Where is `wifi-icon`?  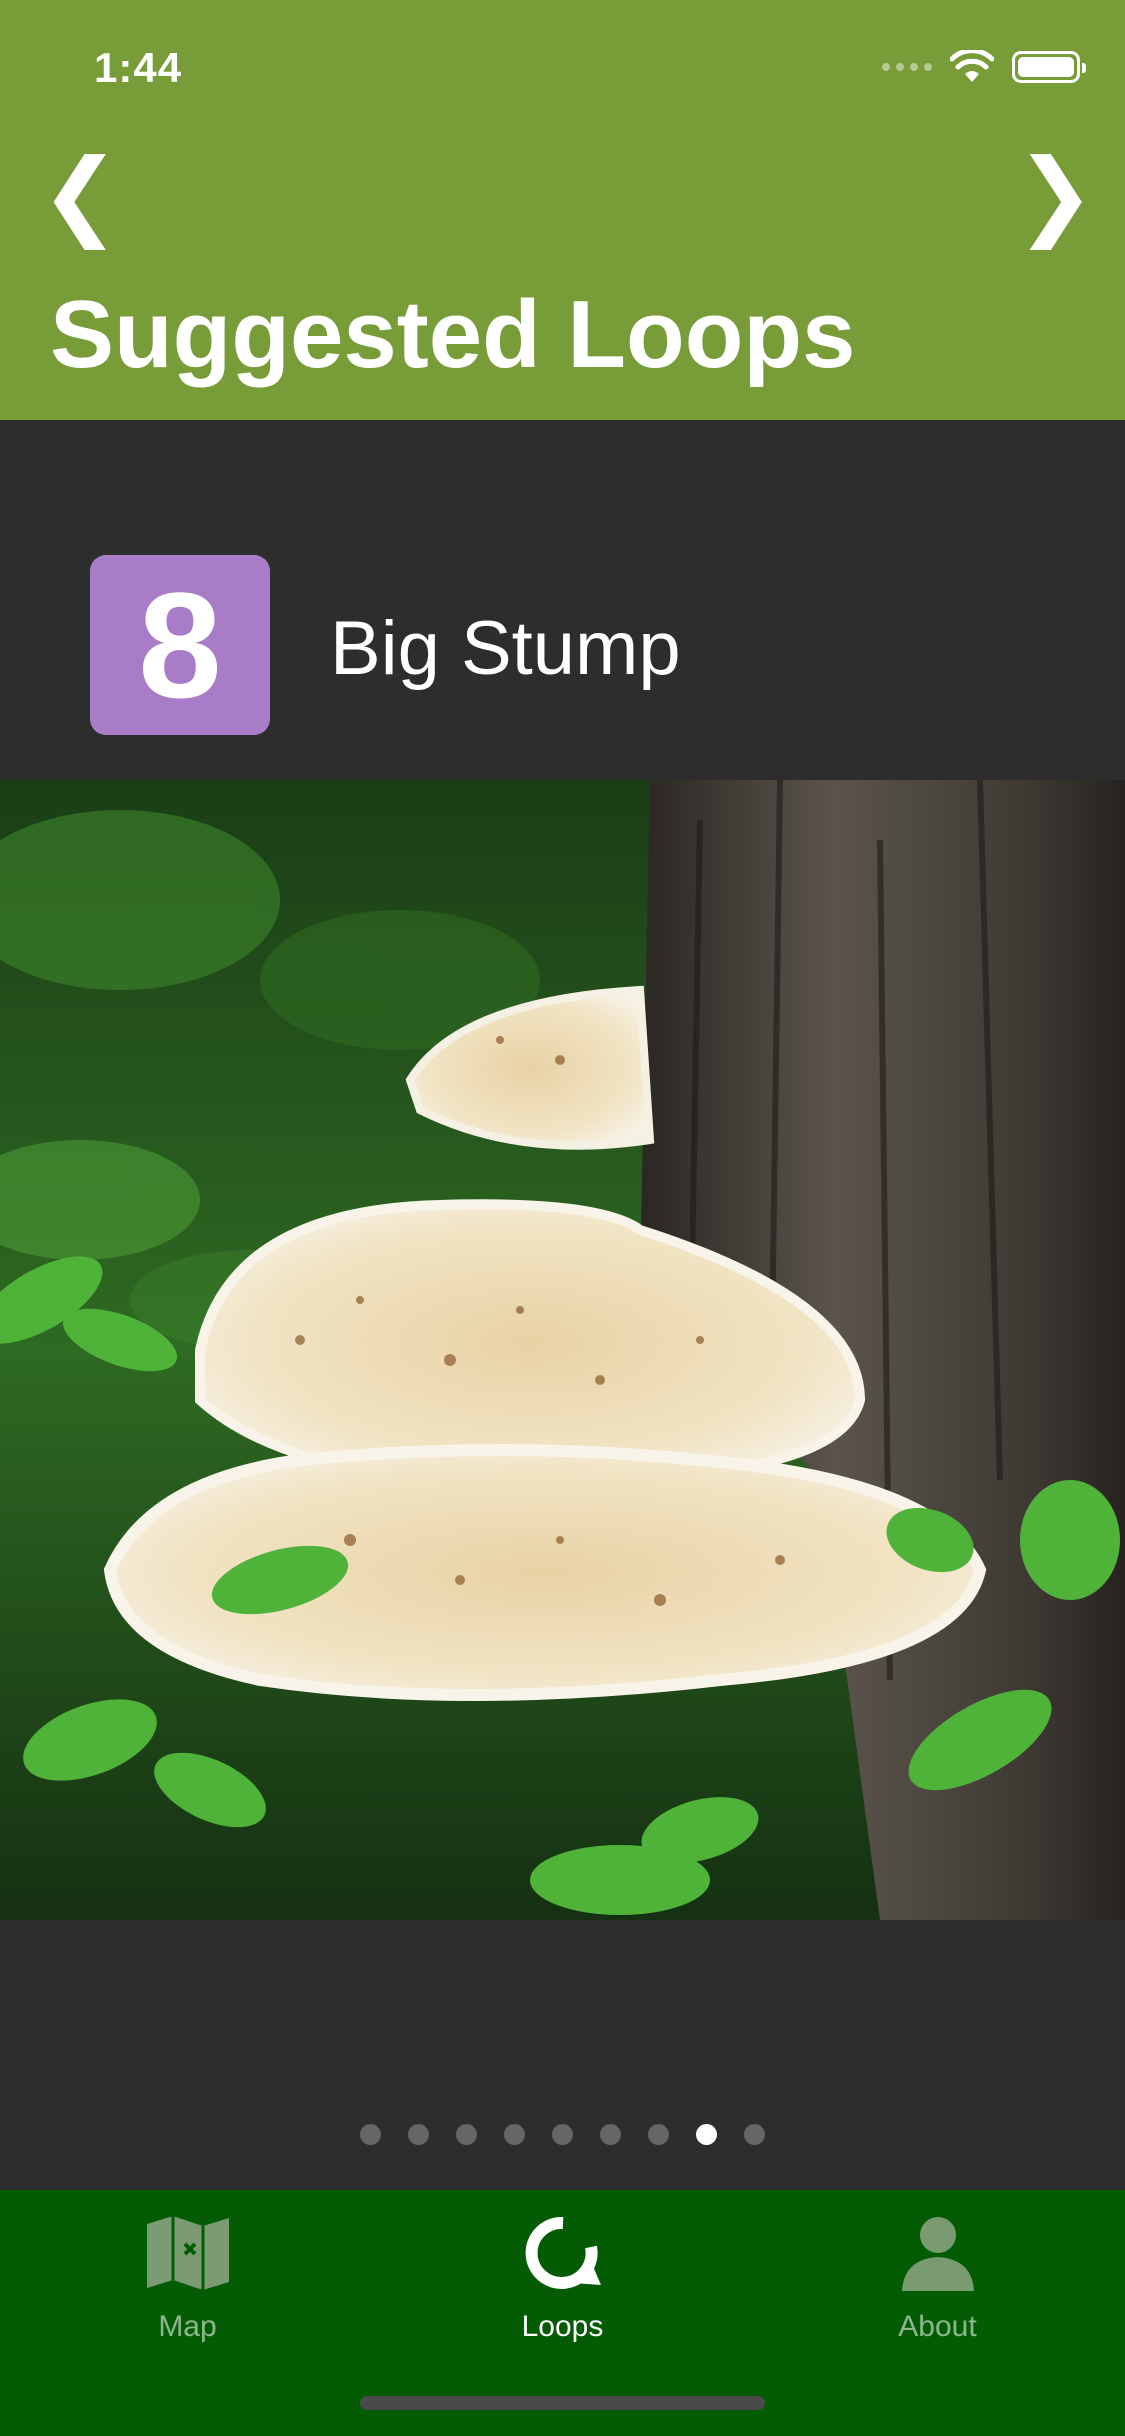 wifi-icon is located at coordinates (972, 66).